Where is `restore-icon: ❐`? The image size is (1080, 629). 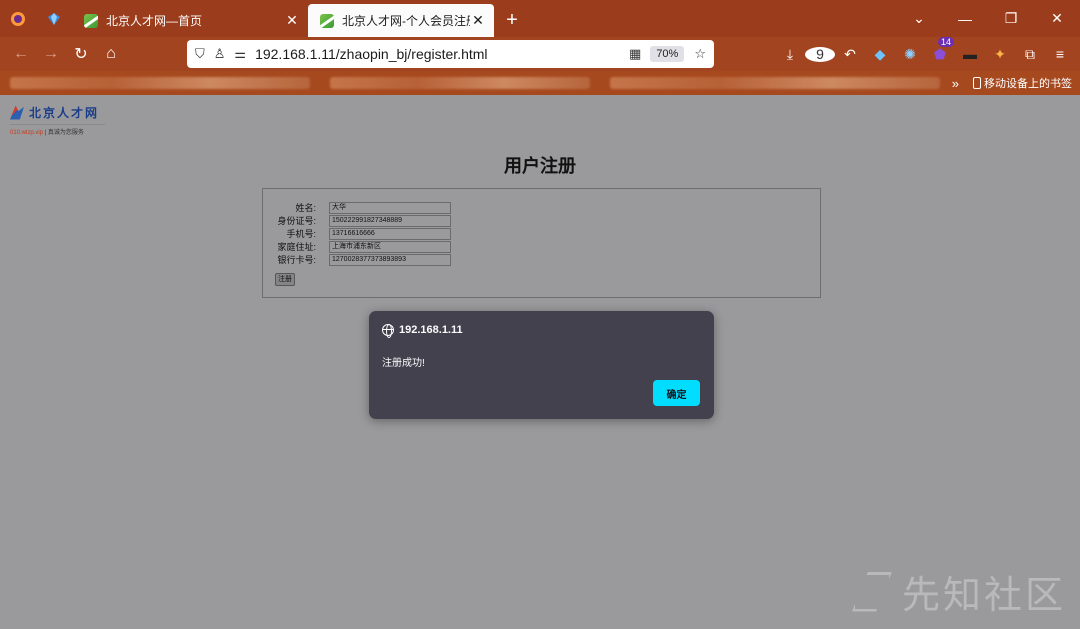 restore-icon: ❐ is located at coordinates (1011, 18).